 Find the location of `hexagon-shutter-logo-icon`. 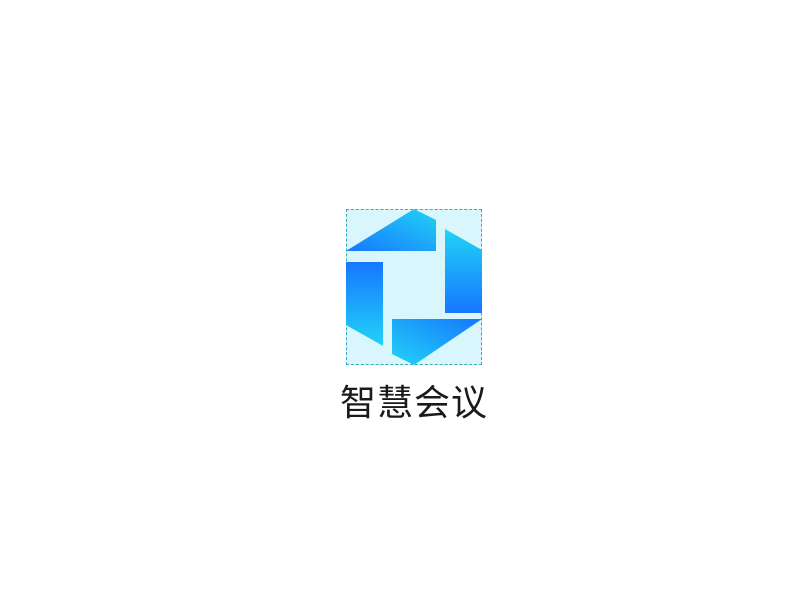

hexagon-shutter-logo-icon is located at coordinates (414, 287).